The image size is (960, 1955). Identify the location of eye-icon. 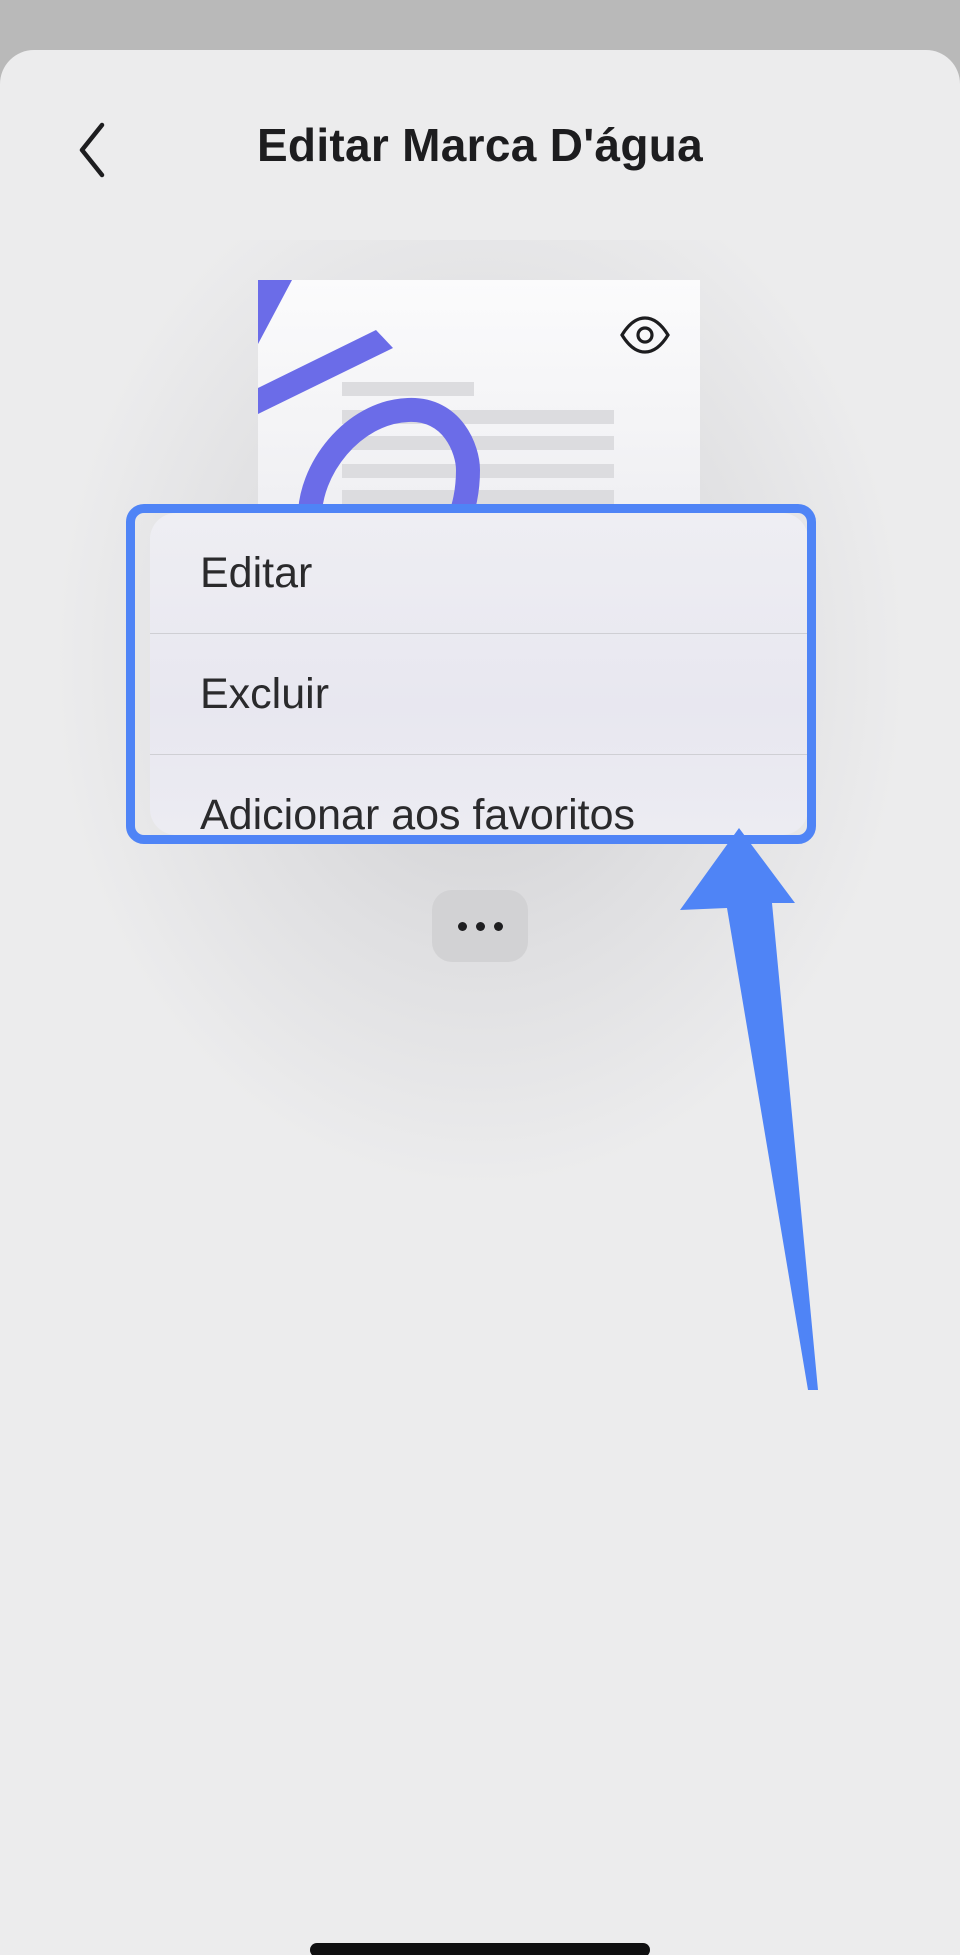
(645, 335).